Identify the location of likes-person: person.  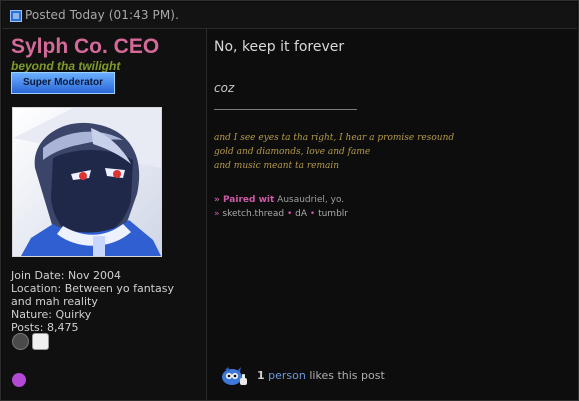
(287, 375).